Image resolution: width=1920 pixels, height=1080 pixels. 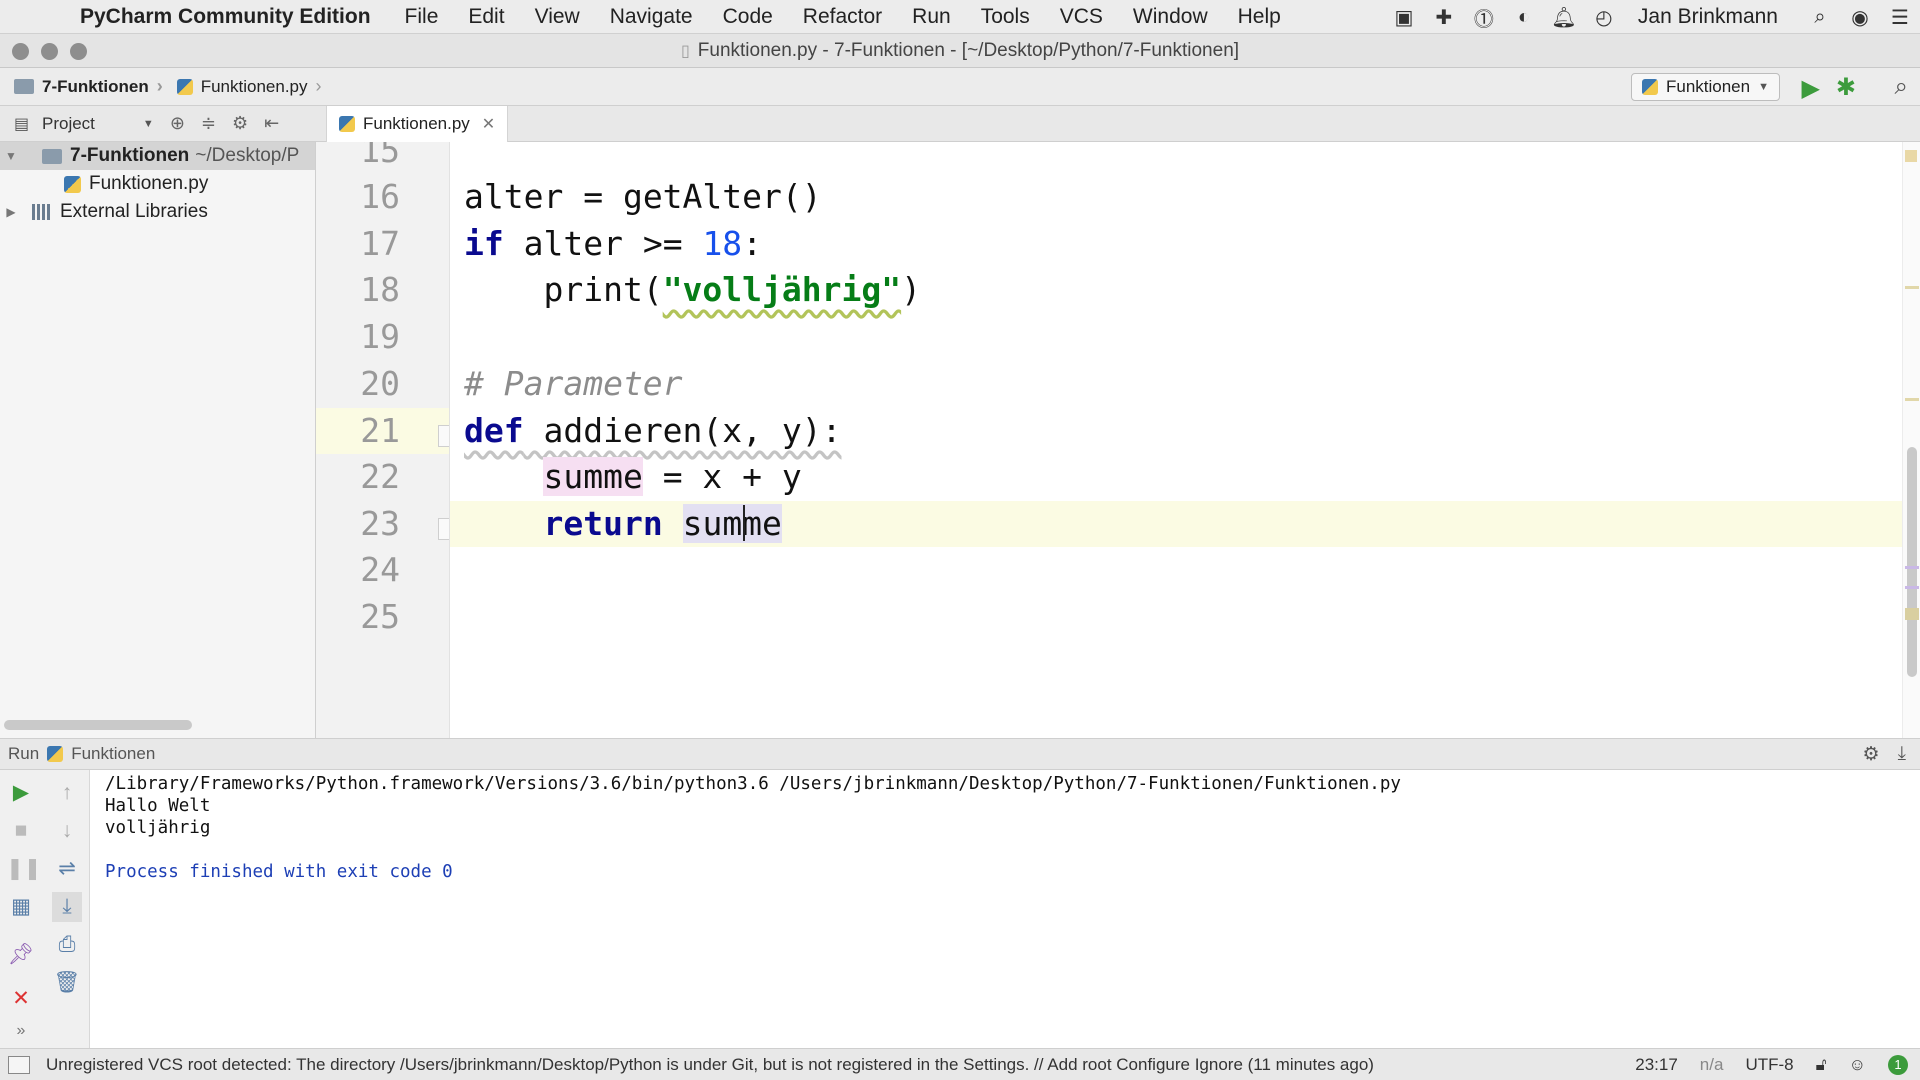 I want to click on menu-navigate: Navigate, so click(x=651, y=17).